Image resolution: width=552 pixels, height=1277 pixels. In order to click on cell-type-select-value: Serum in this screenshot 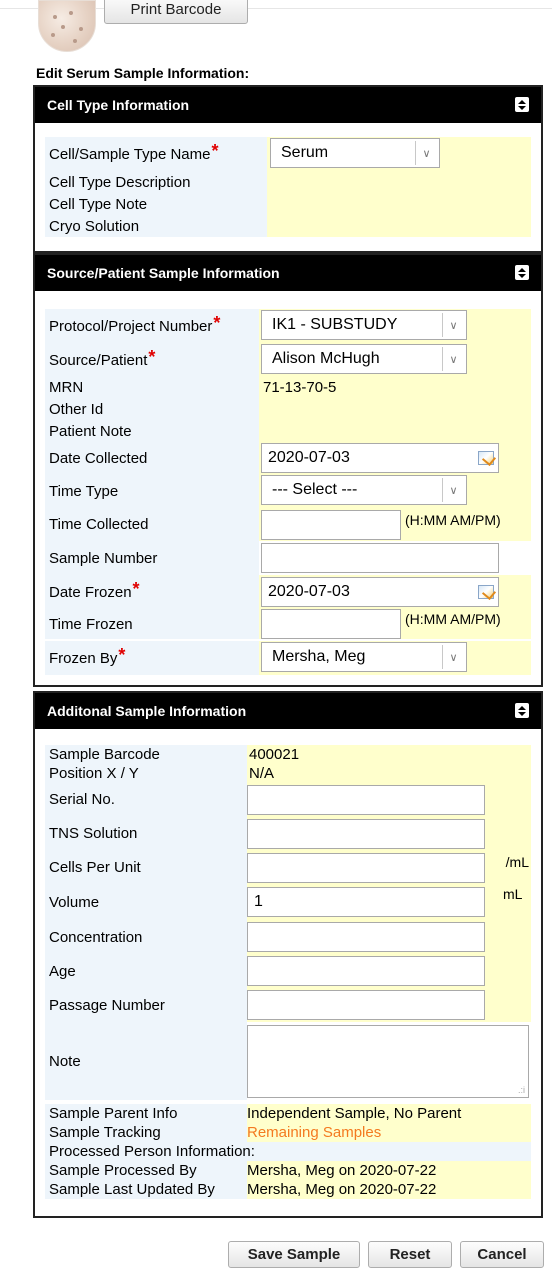, I will do `click(305, 152)`.